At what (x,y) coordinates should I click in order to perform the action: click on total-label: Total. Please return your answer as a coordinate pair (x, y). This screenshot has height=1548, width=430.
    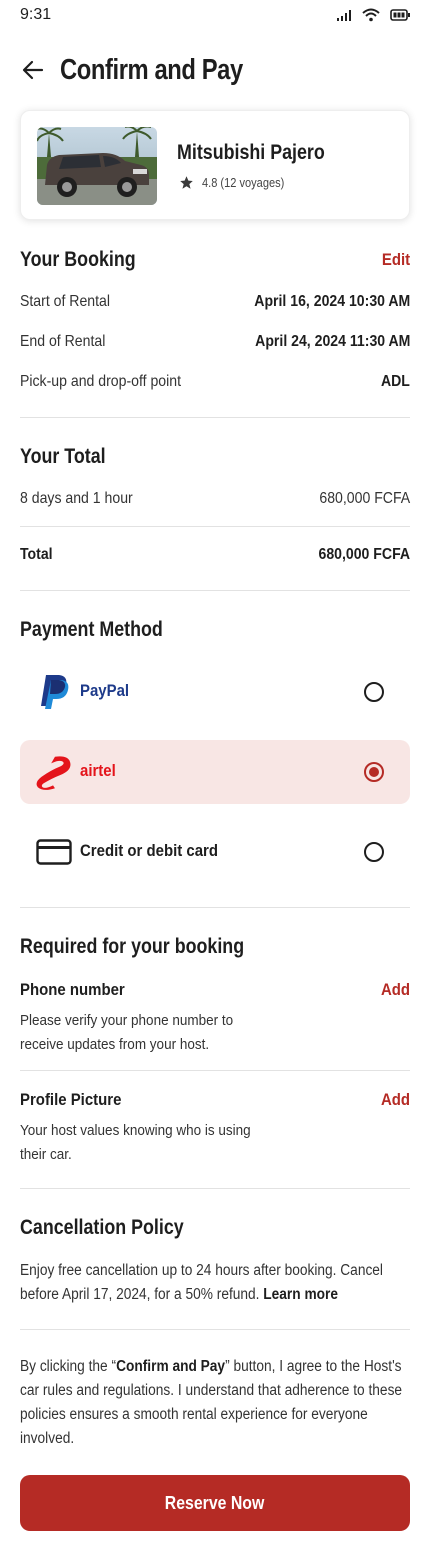
    Looking at the image, I should click on (36, 554).